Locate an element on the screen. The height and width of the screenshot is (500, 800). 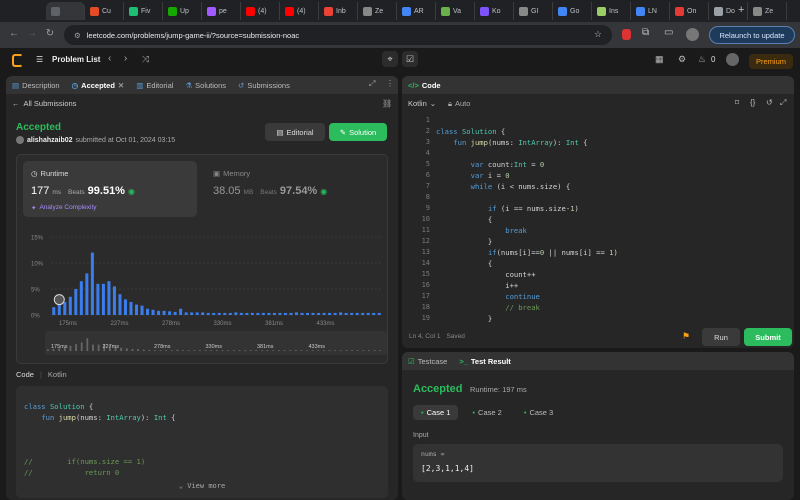
browser-tab: Cu is located at coordinates (104, 11).